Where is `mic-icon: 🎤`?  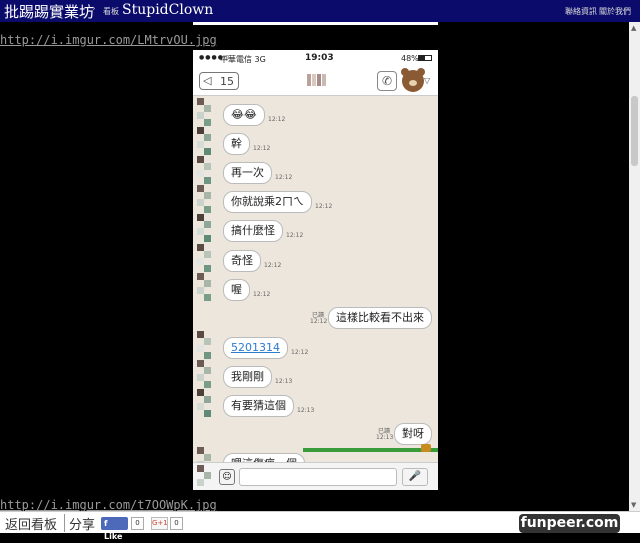 mic-icon: 🎤 is located at coordinates (415, 477).